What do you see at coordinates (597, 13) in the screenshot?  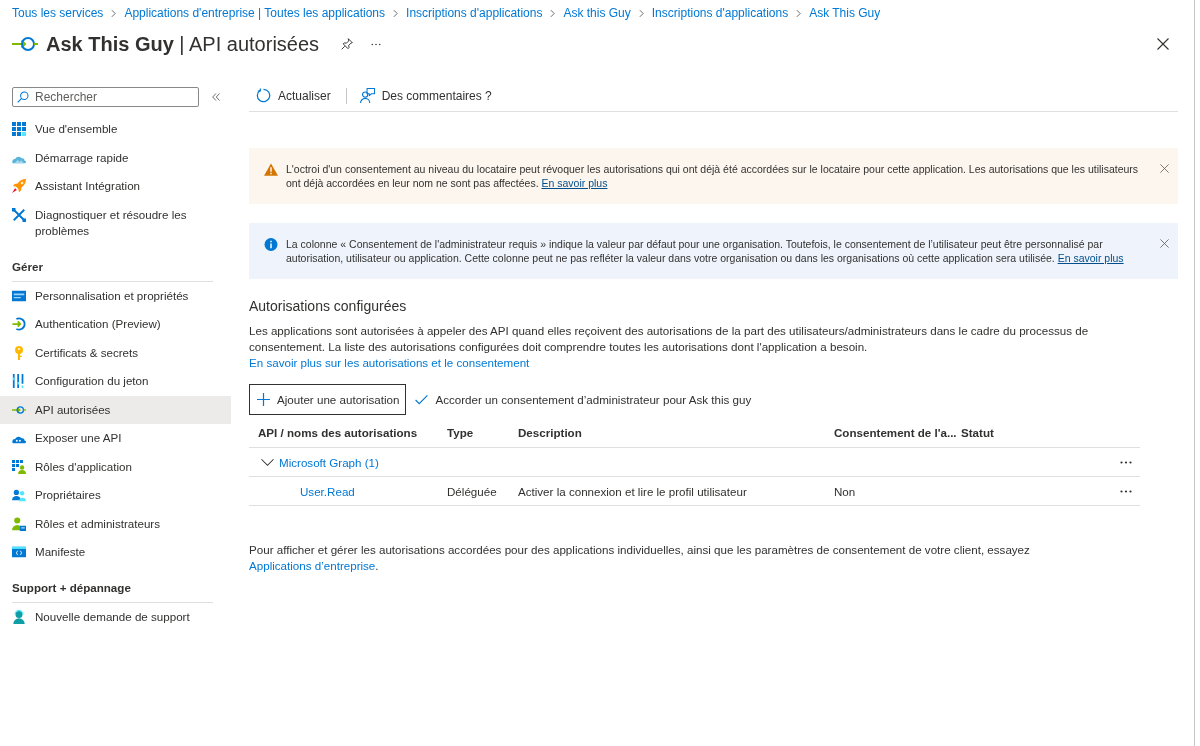 I see `breadcrumb-link: Ask this Guy` at bounding box center [597, 13].